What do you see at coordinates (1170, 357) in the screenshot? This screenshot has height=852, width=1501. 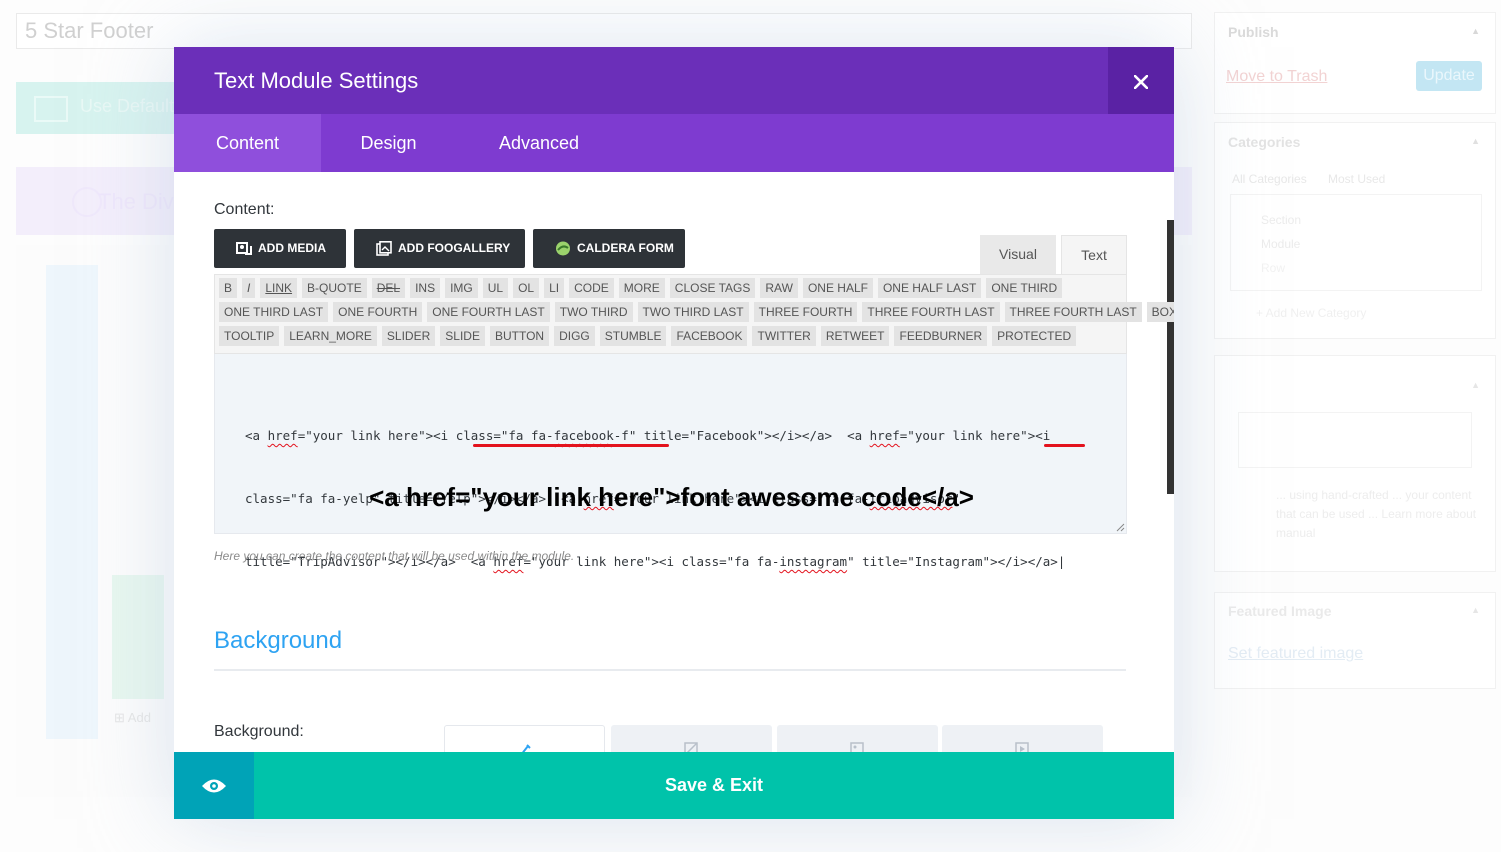 I see `modal-scrollbar` at bounding box center [1170, 357].